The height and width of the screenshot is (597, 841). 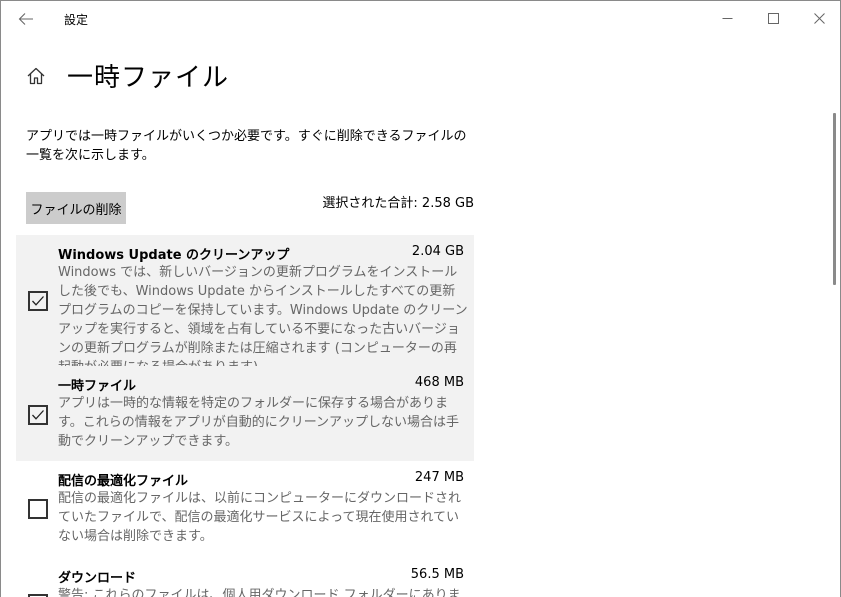 I want to click on home-icon, so click(x=36, y=76).